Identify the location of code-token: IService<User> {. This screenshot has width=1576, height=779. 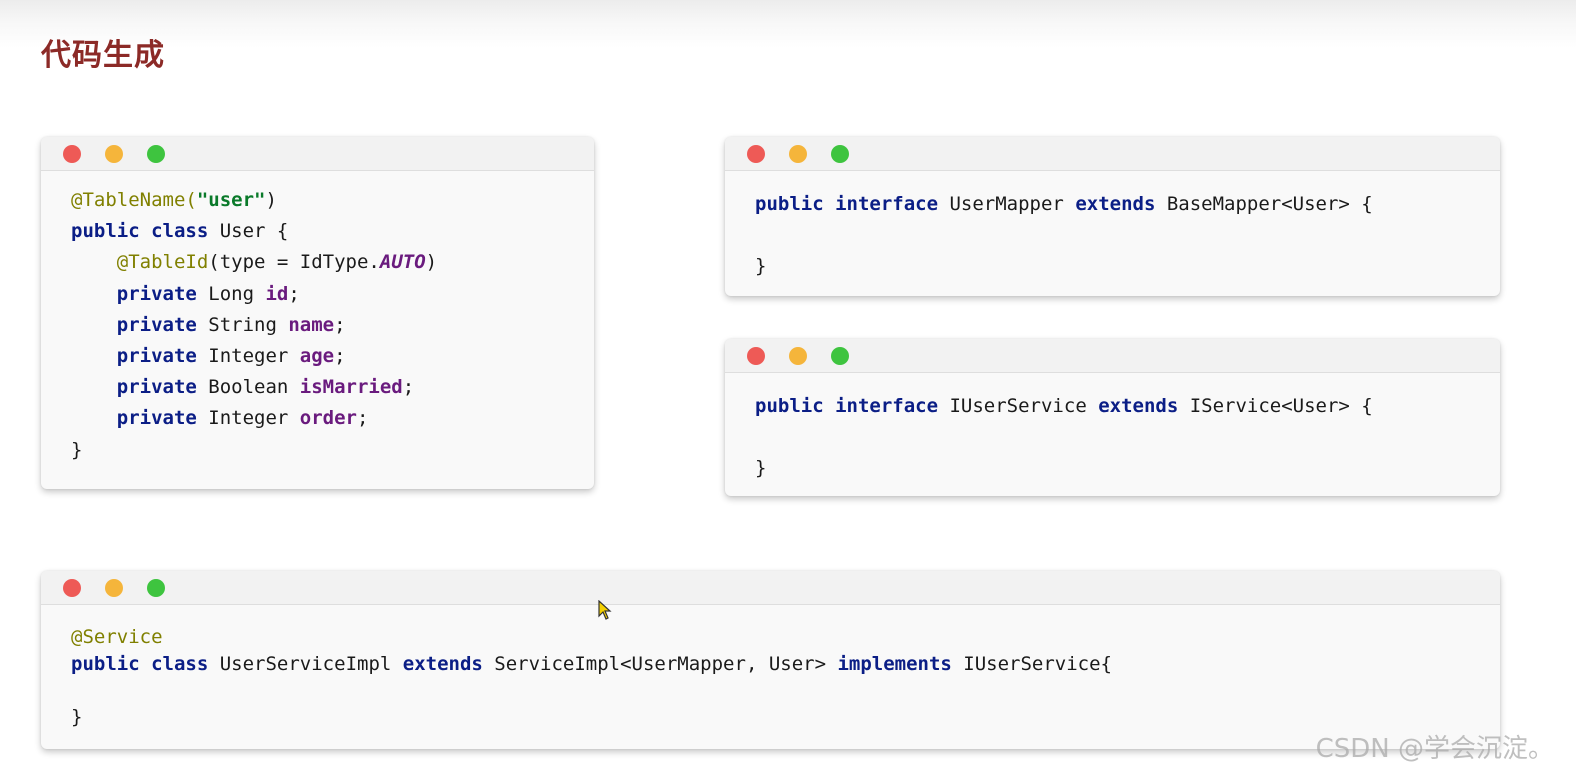
(1275, 406).